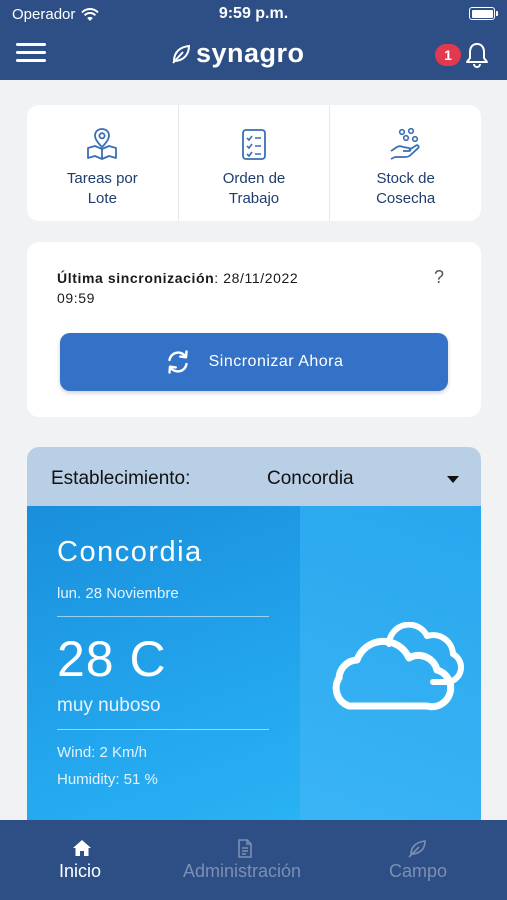 Image resolution: width=507 pixels, height=900 pixels. What do you see at coordinates (254, 144) in the screenshot?
I see `checklist-icon` at bounding box center [254, 144].